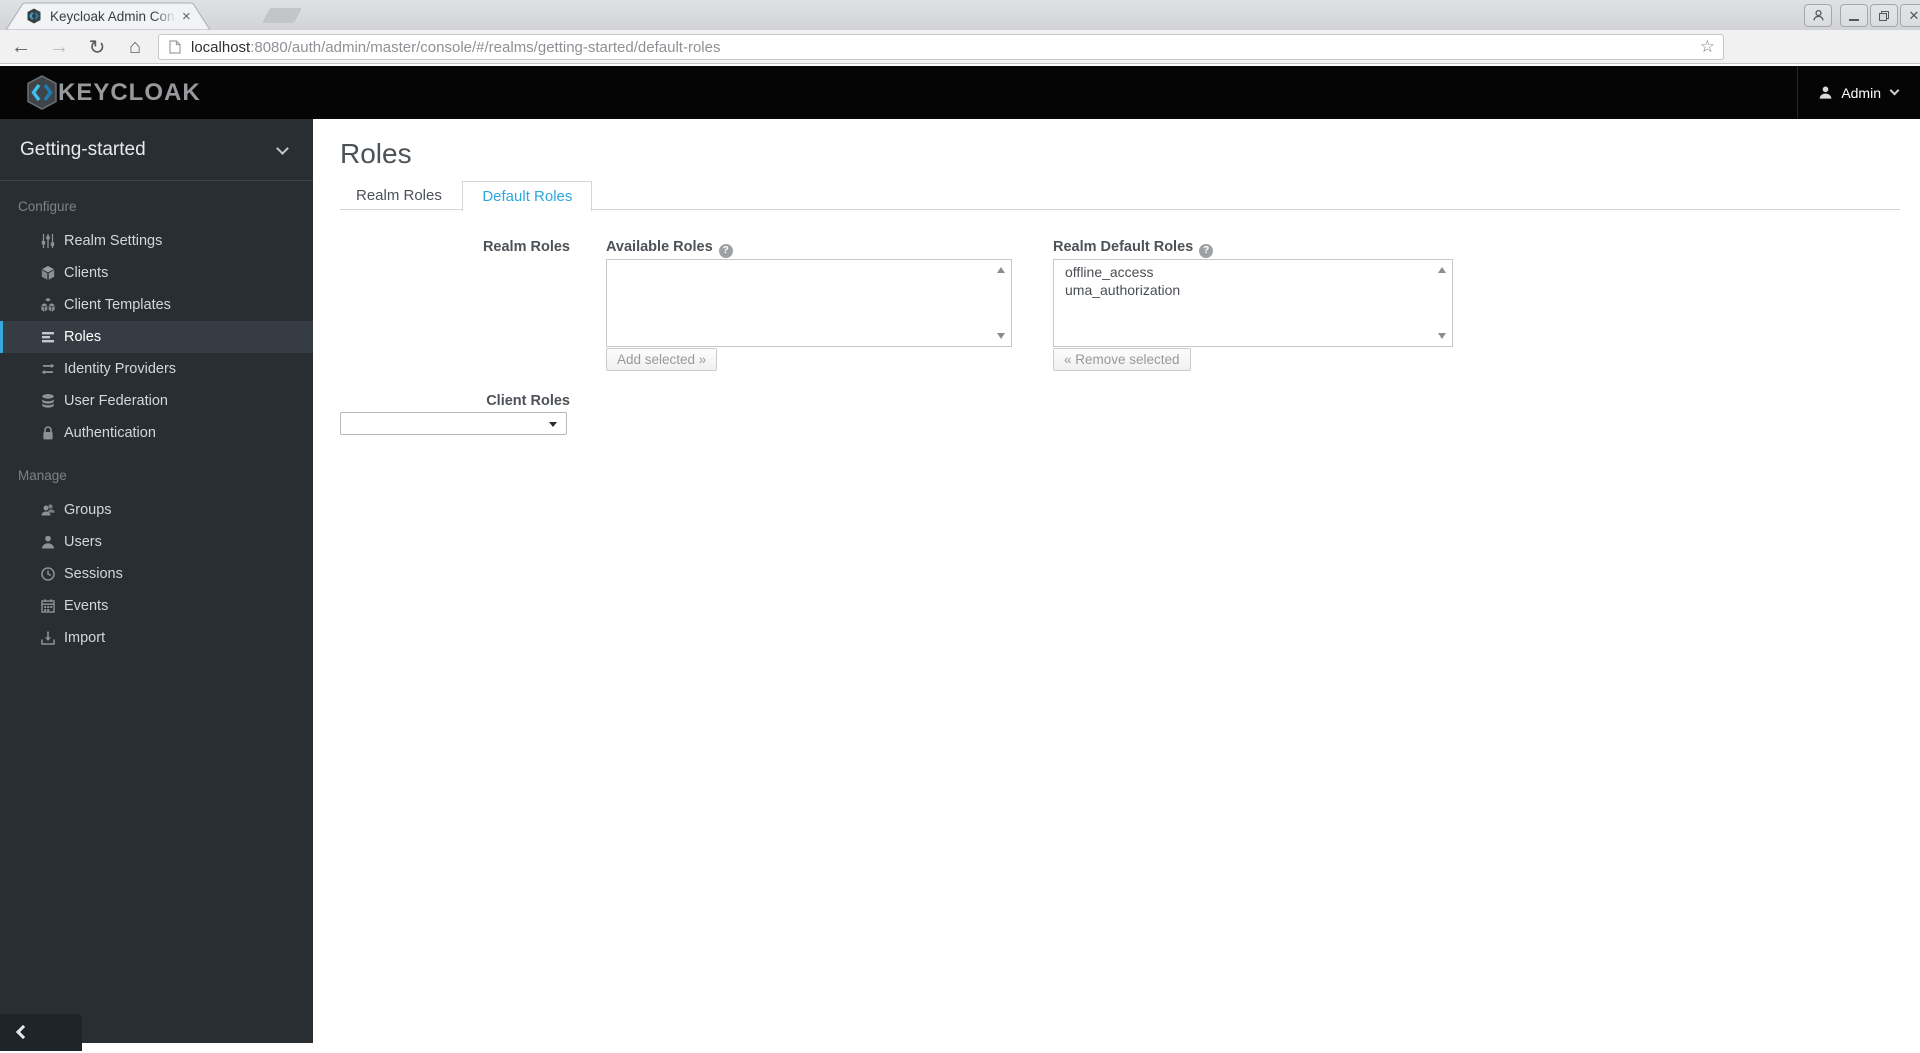  What do you see at coordinates (120, 369) in the screenshot?
I see `sidebar-item-label: Identity Providers` at bounding box center [120, 369].